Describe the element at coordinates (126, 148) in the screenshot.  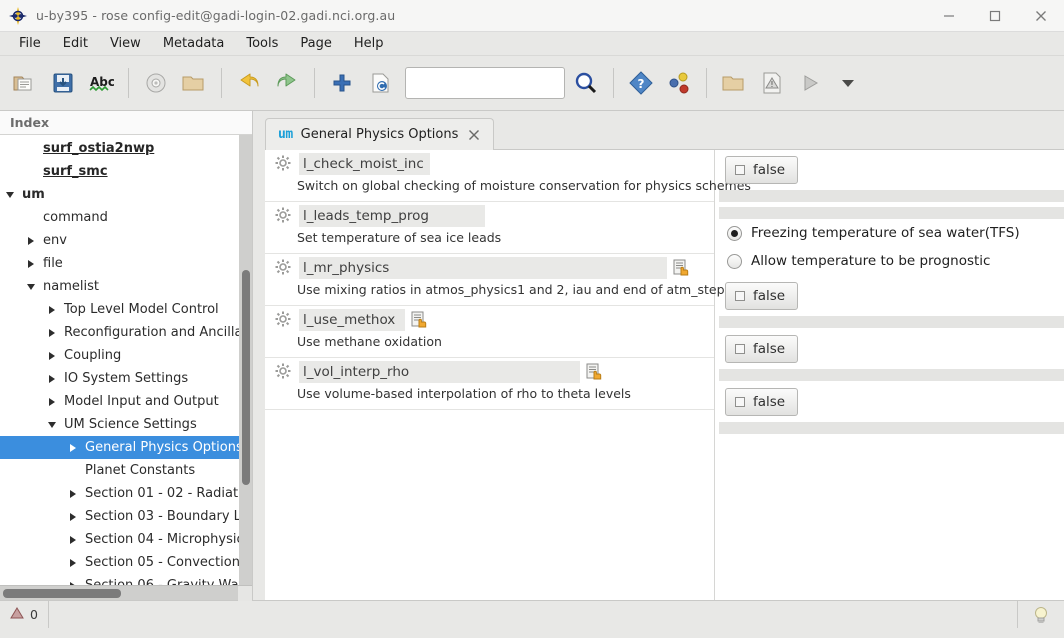
I see `sidebar-item-surf-ostia2nwp: surf_ostia2nwp` at that location.